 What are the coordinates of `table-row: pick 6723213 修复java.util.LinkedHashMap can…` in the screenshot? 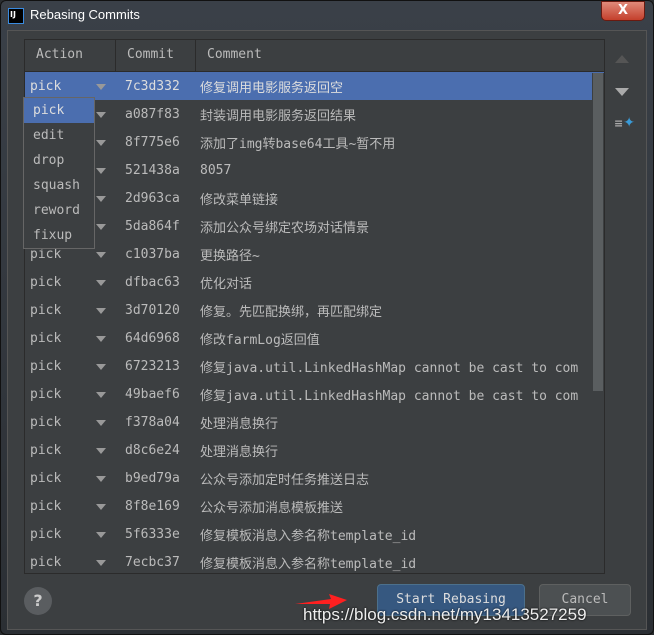 It's located at (314, 366).